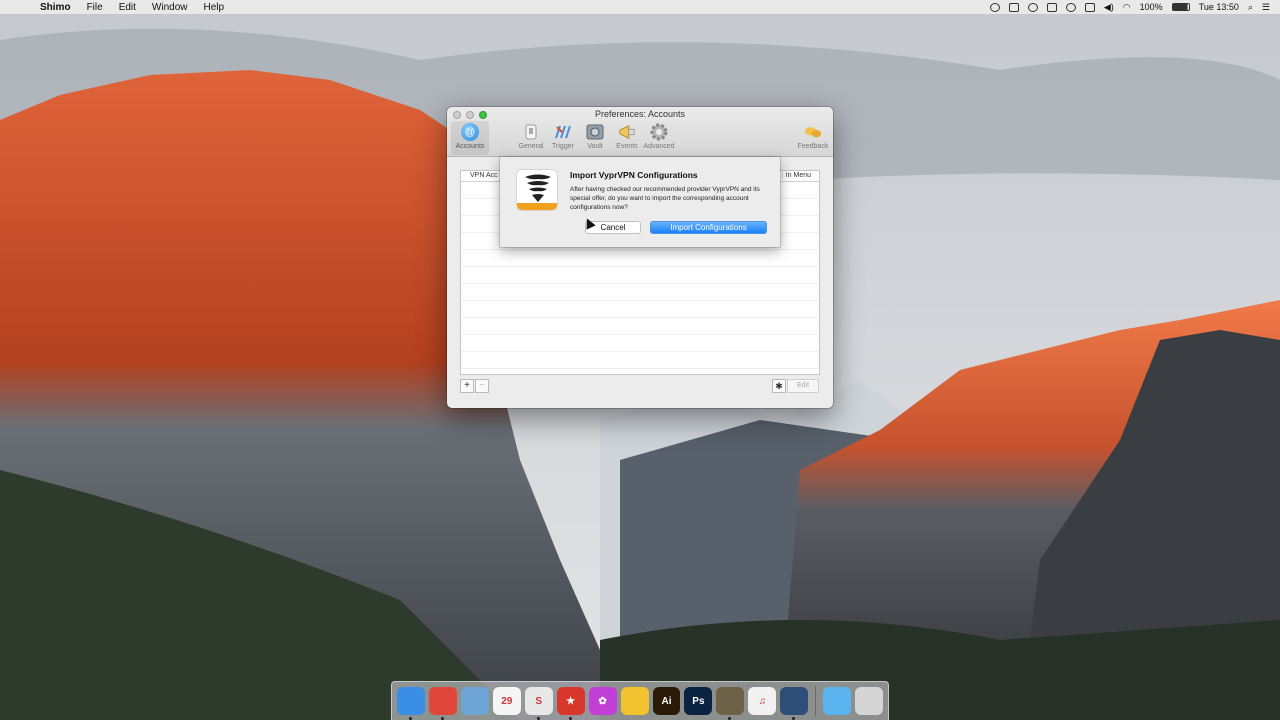 The width and height of the screenshot is (1280, 720). What do you see at coordinates (506, 701) in the screenshot?
I see `dock-calendar-icon: 29` at bounding box center [506, 701].